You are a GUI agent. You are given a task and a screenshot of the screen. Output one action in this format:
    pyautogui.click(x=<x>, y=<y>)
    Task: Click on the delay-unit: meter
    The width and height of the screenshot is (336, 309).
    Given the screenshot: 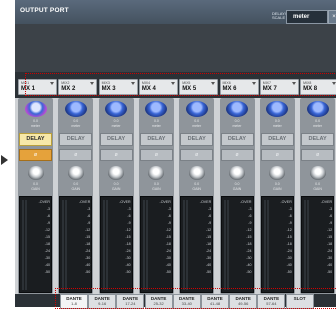 What is the action you would take?
    pyautogui.click(x=237, y=126)
    